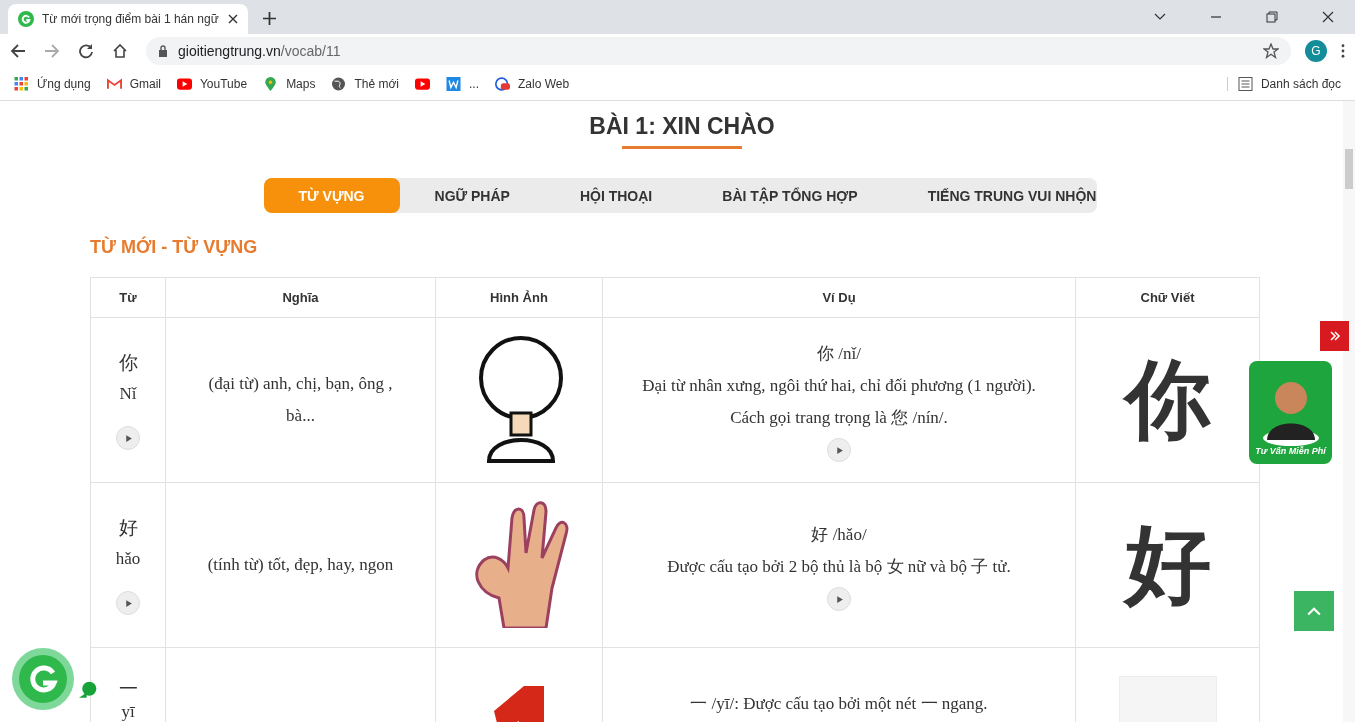  What do you see at coordinates (718, 51) in the screenshot?
I see `address-field: gioitiengtrung.vn/vocab/11` at bounding box center [718, 51].